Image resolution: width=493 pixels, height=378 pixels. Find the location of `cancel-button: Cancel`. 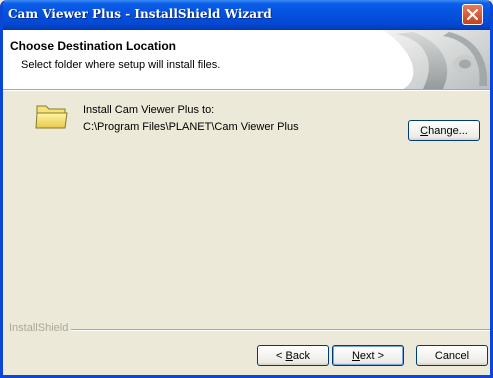

cancel-button: Cancel is located at coordinates (452, 355).